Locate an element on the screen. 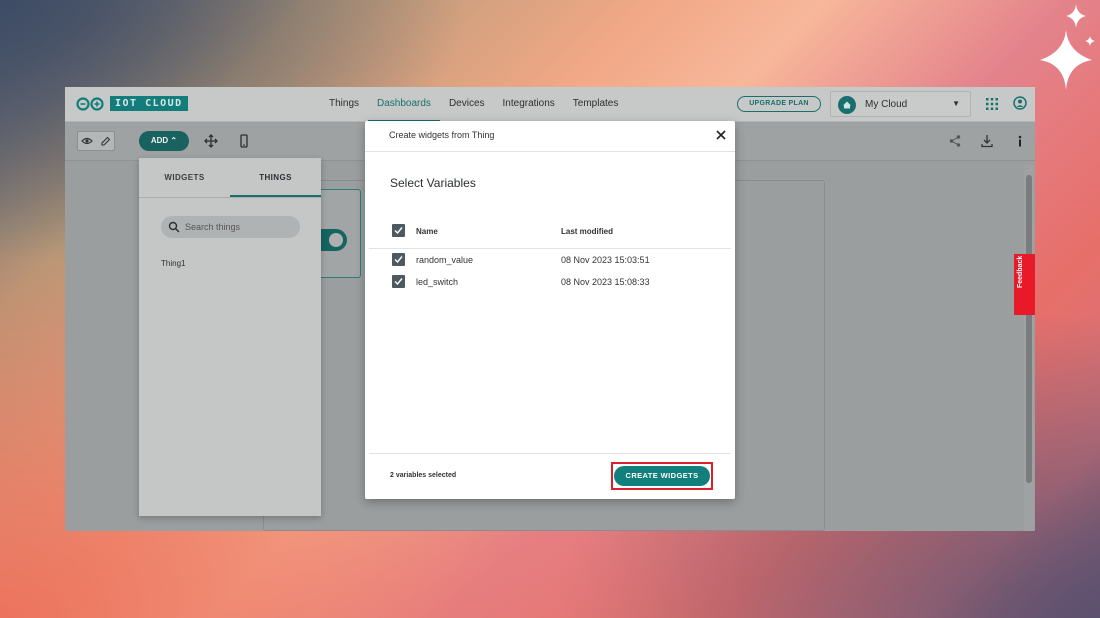 The width and height of the screenshot is (1100, 618). search-icon is located at coordinates (174, 227).